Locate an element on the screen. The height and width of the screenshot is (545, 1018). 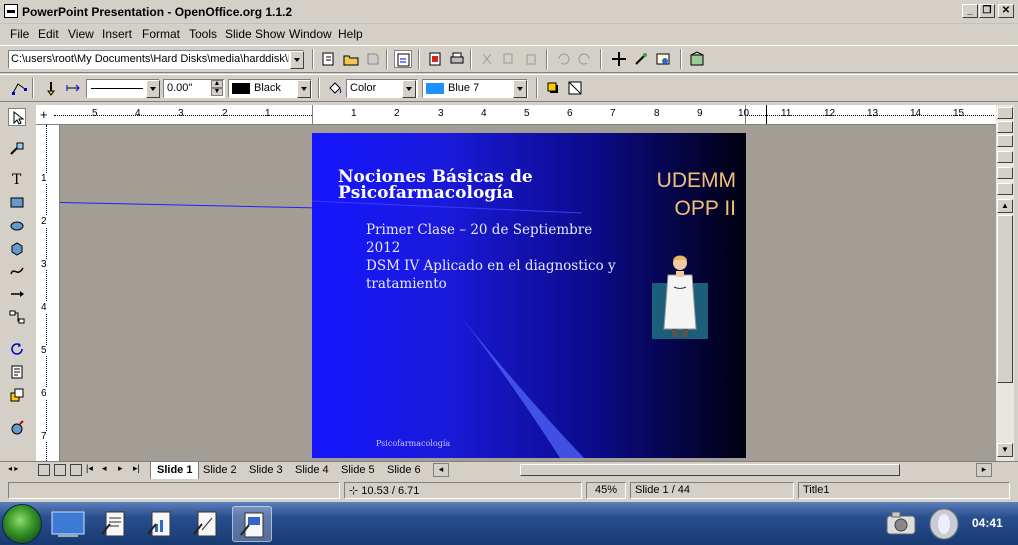
horizontal-scroll-right-button: ▸ is located at coordinates (984, 470).